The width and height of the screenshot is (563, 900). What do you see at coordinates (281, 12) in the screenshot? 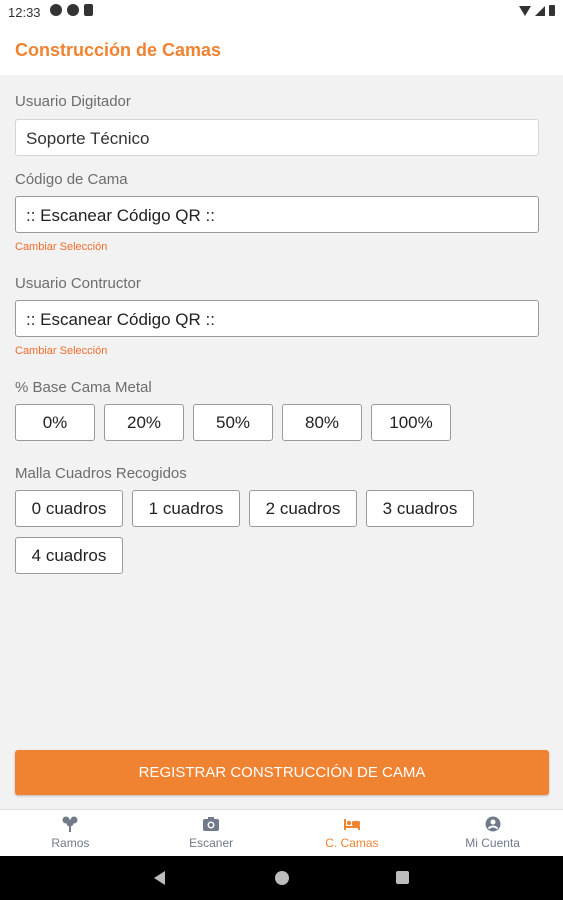
I see `status-bar: 12:33` at bounding box center [281, 12].